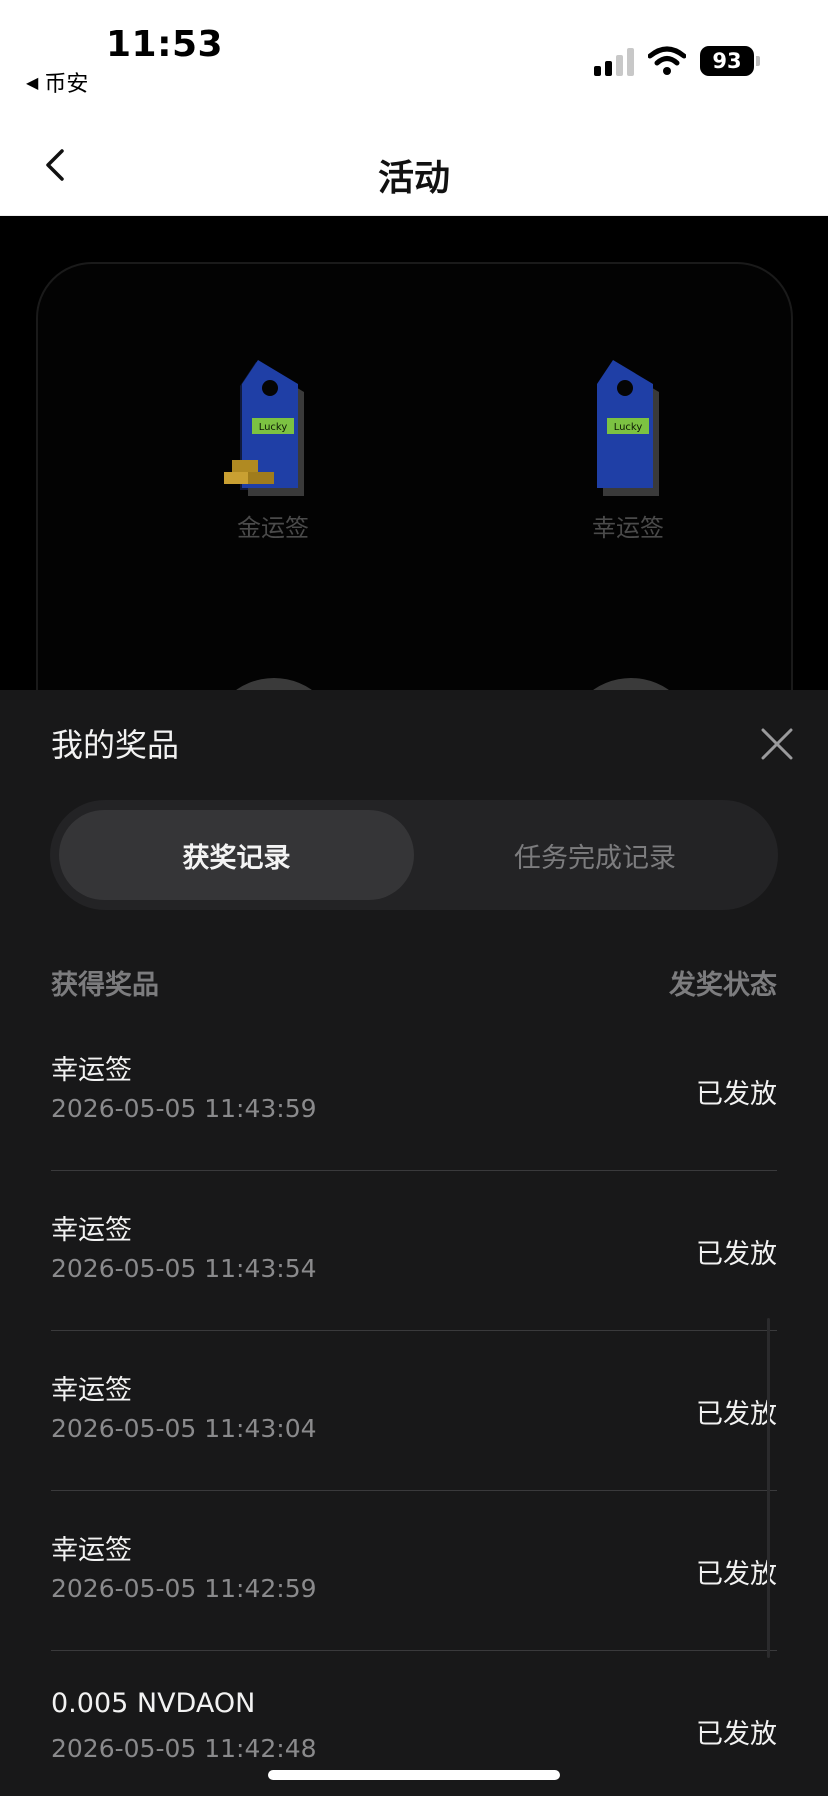 This screenshot has height=1796, width=828. Describe the element at coordinates (184, 1588) in the screenshot. I see `prize-time: 2026-05-05 11:42:59` at that location.